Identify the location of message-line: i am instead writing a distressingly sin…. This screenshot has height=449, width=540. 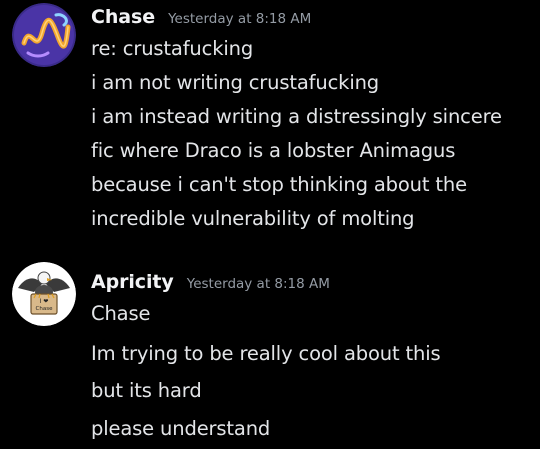
(296, 116).